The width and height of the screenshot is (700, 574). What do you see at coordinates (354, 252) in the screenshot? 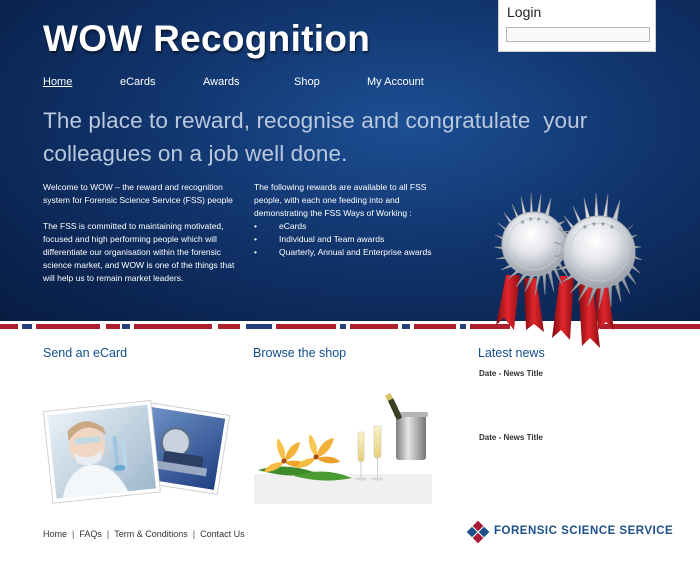
I see `rewards-list-item: Quarterly, Annual and Enterprise awards` at bounding box center [354, 252].